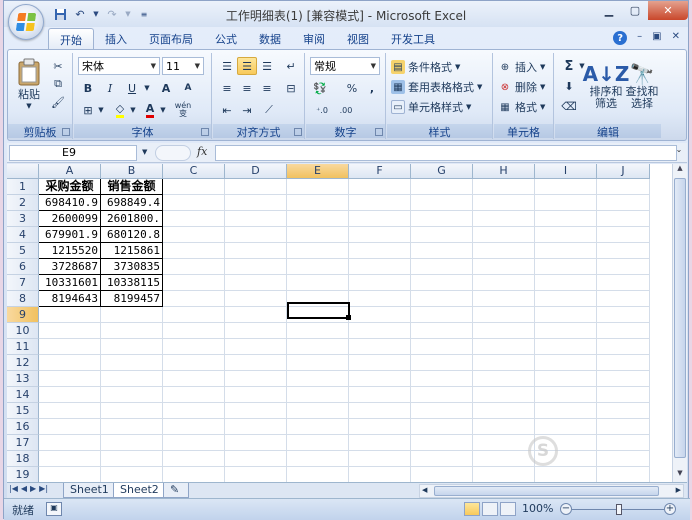 Image resolution: width=692 pixels, height=520 pixels. What do you see at coordinates (132, 171) in the screenshot?
I see `column-header-b: B` at bounding box center [132, 171].